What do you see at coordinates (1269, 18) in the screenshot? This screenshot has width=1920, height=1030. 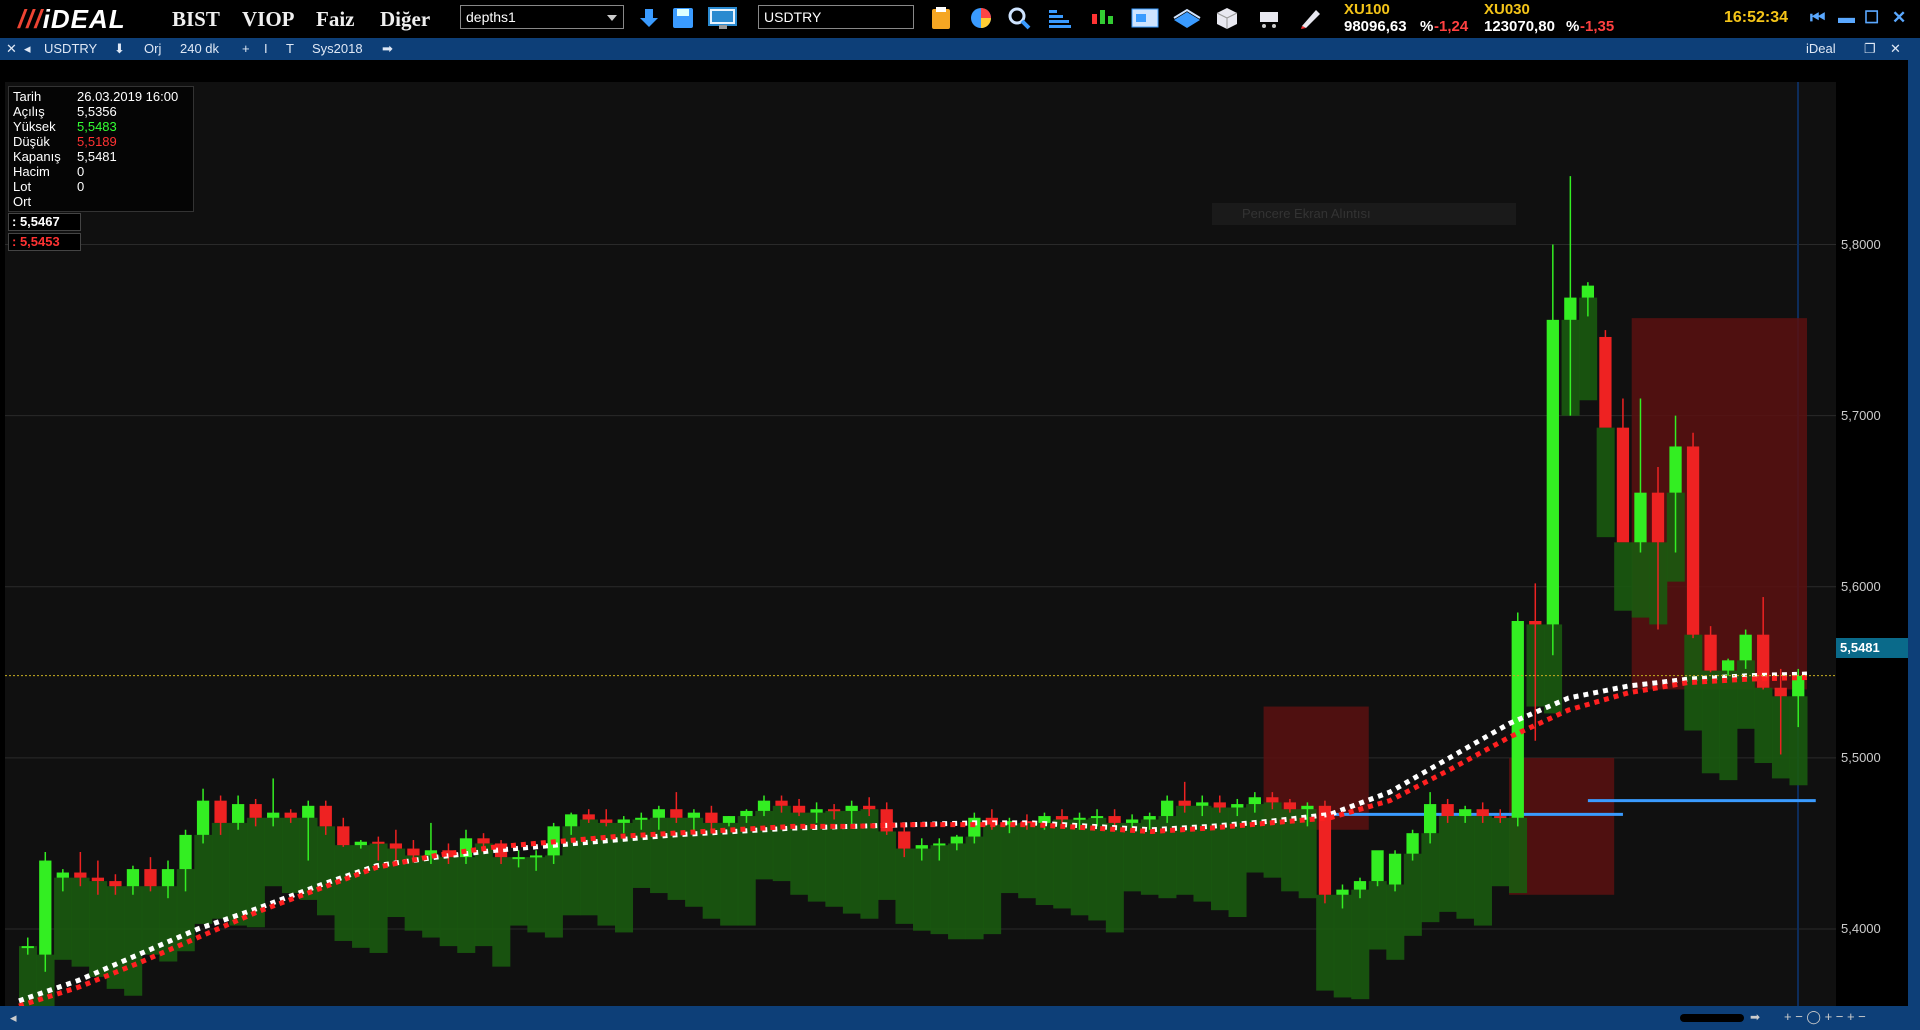 I see `cart-icon` at bounding box center [1269, 18].